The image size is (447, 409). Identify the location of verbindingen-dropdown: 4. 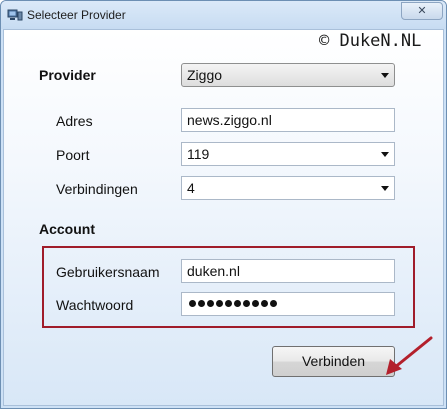
(288, 188).